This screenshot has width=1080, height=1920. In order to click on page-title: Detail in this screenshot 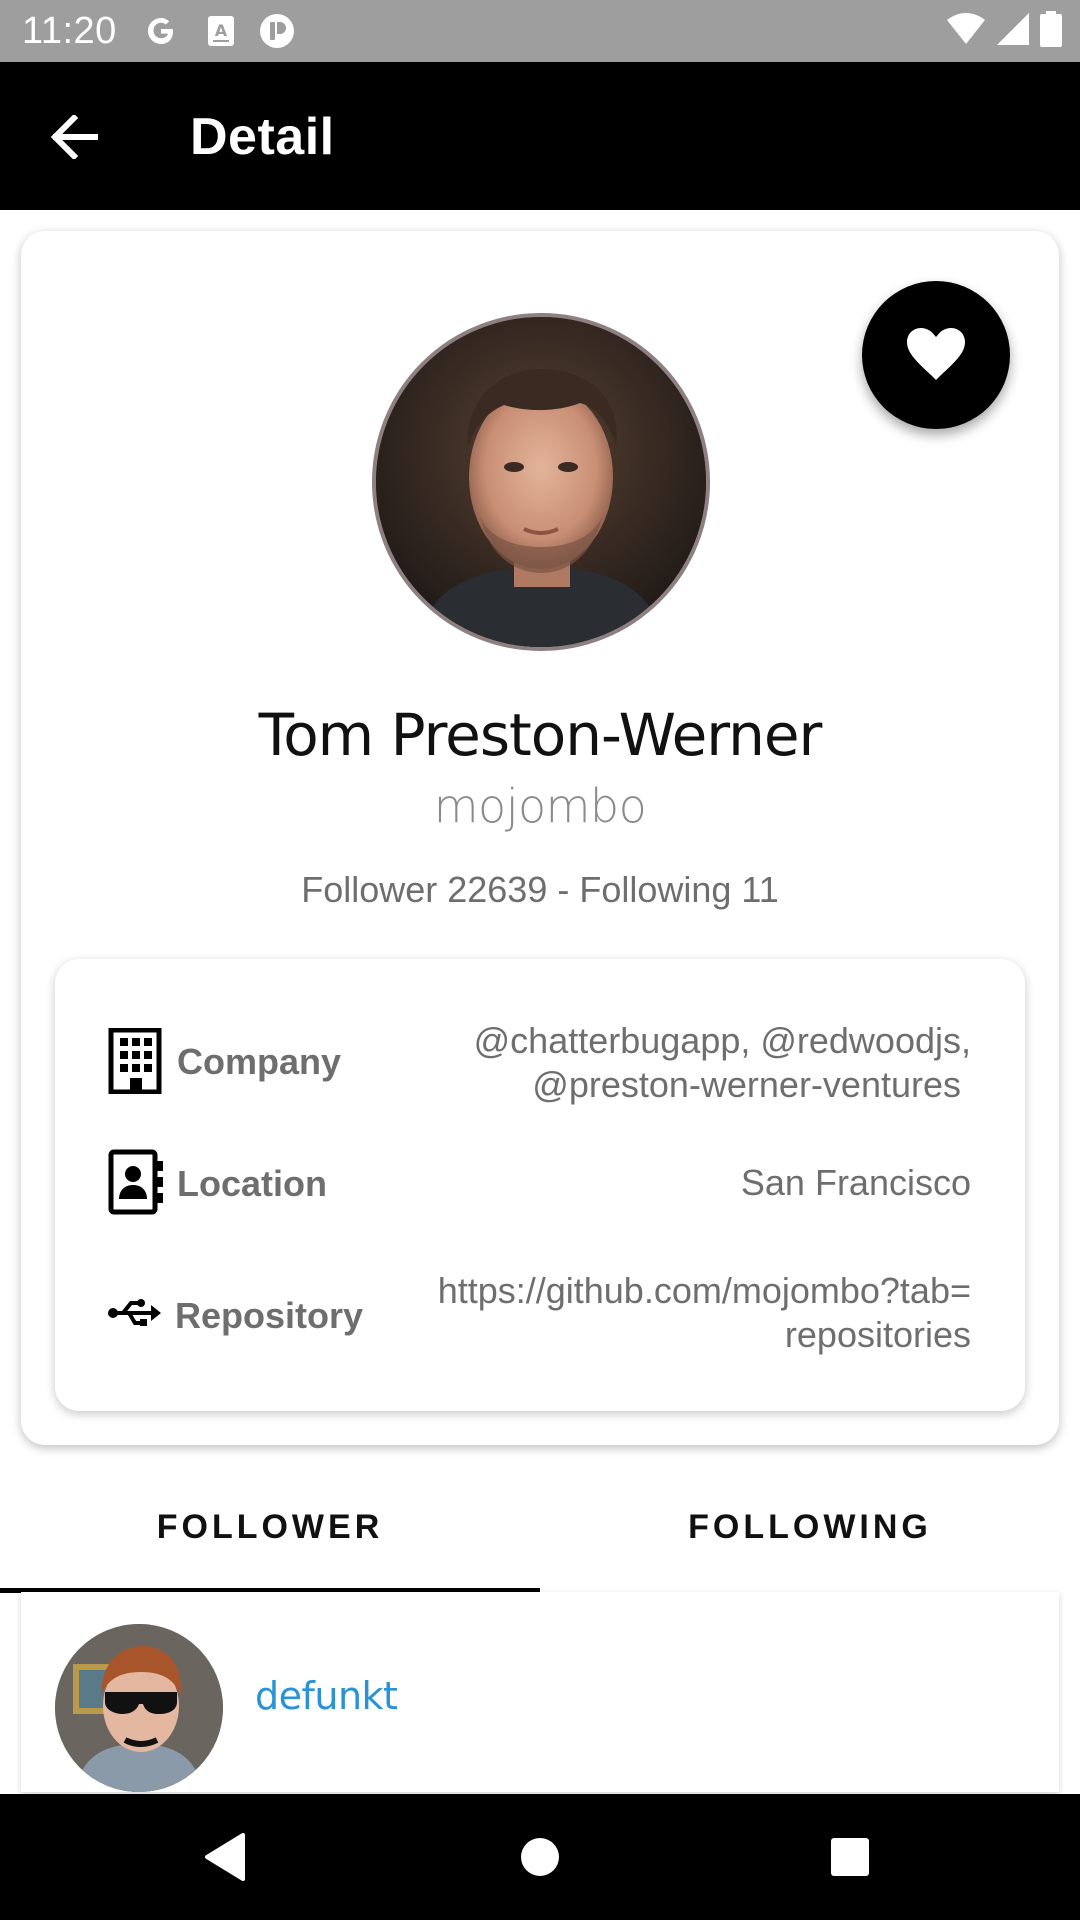, I will do `click(262, 137)`.